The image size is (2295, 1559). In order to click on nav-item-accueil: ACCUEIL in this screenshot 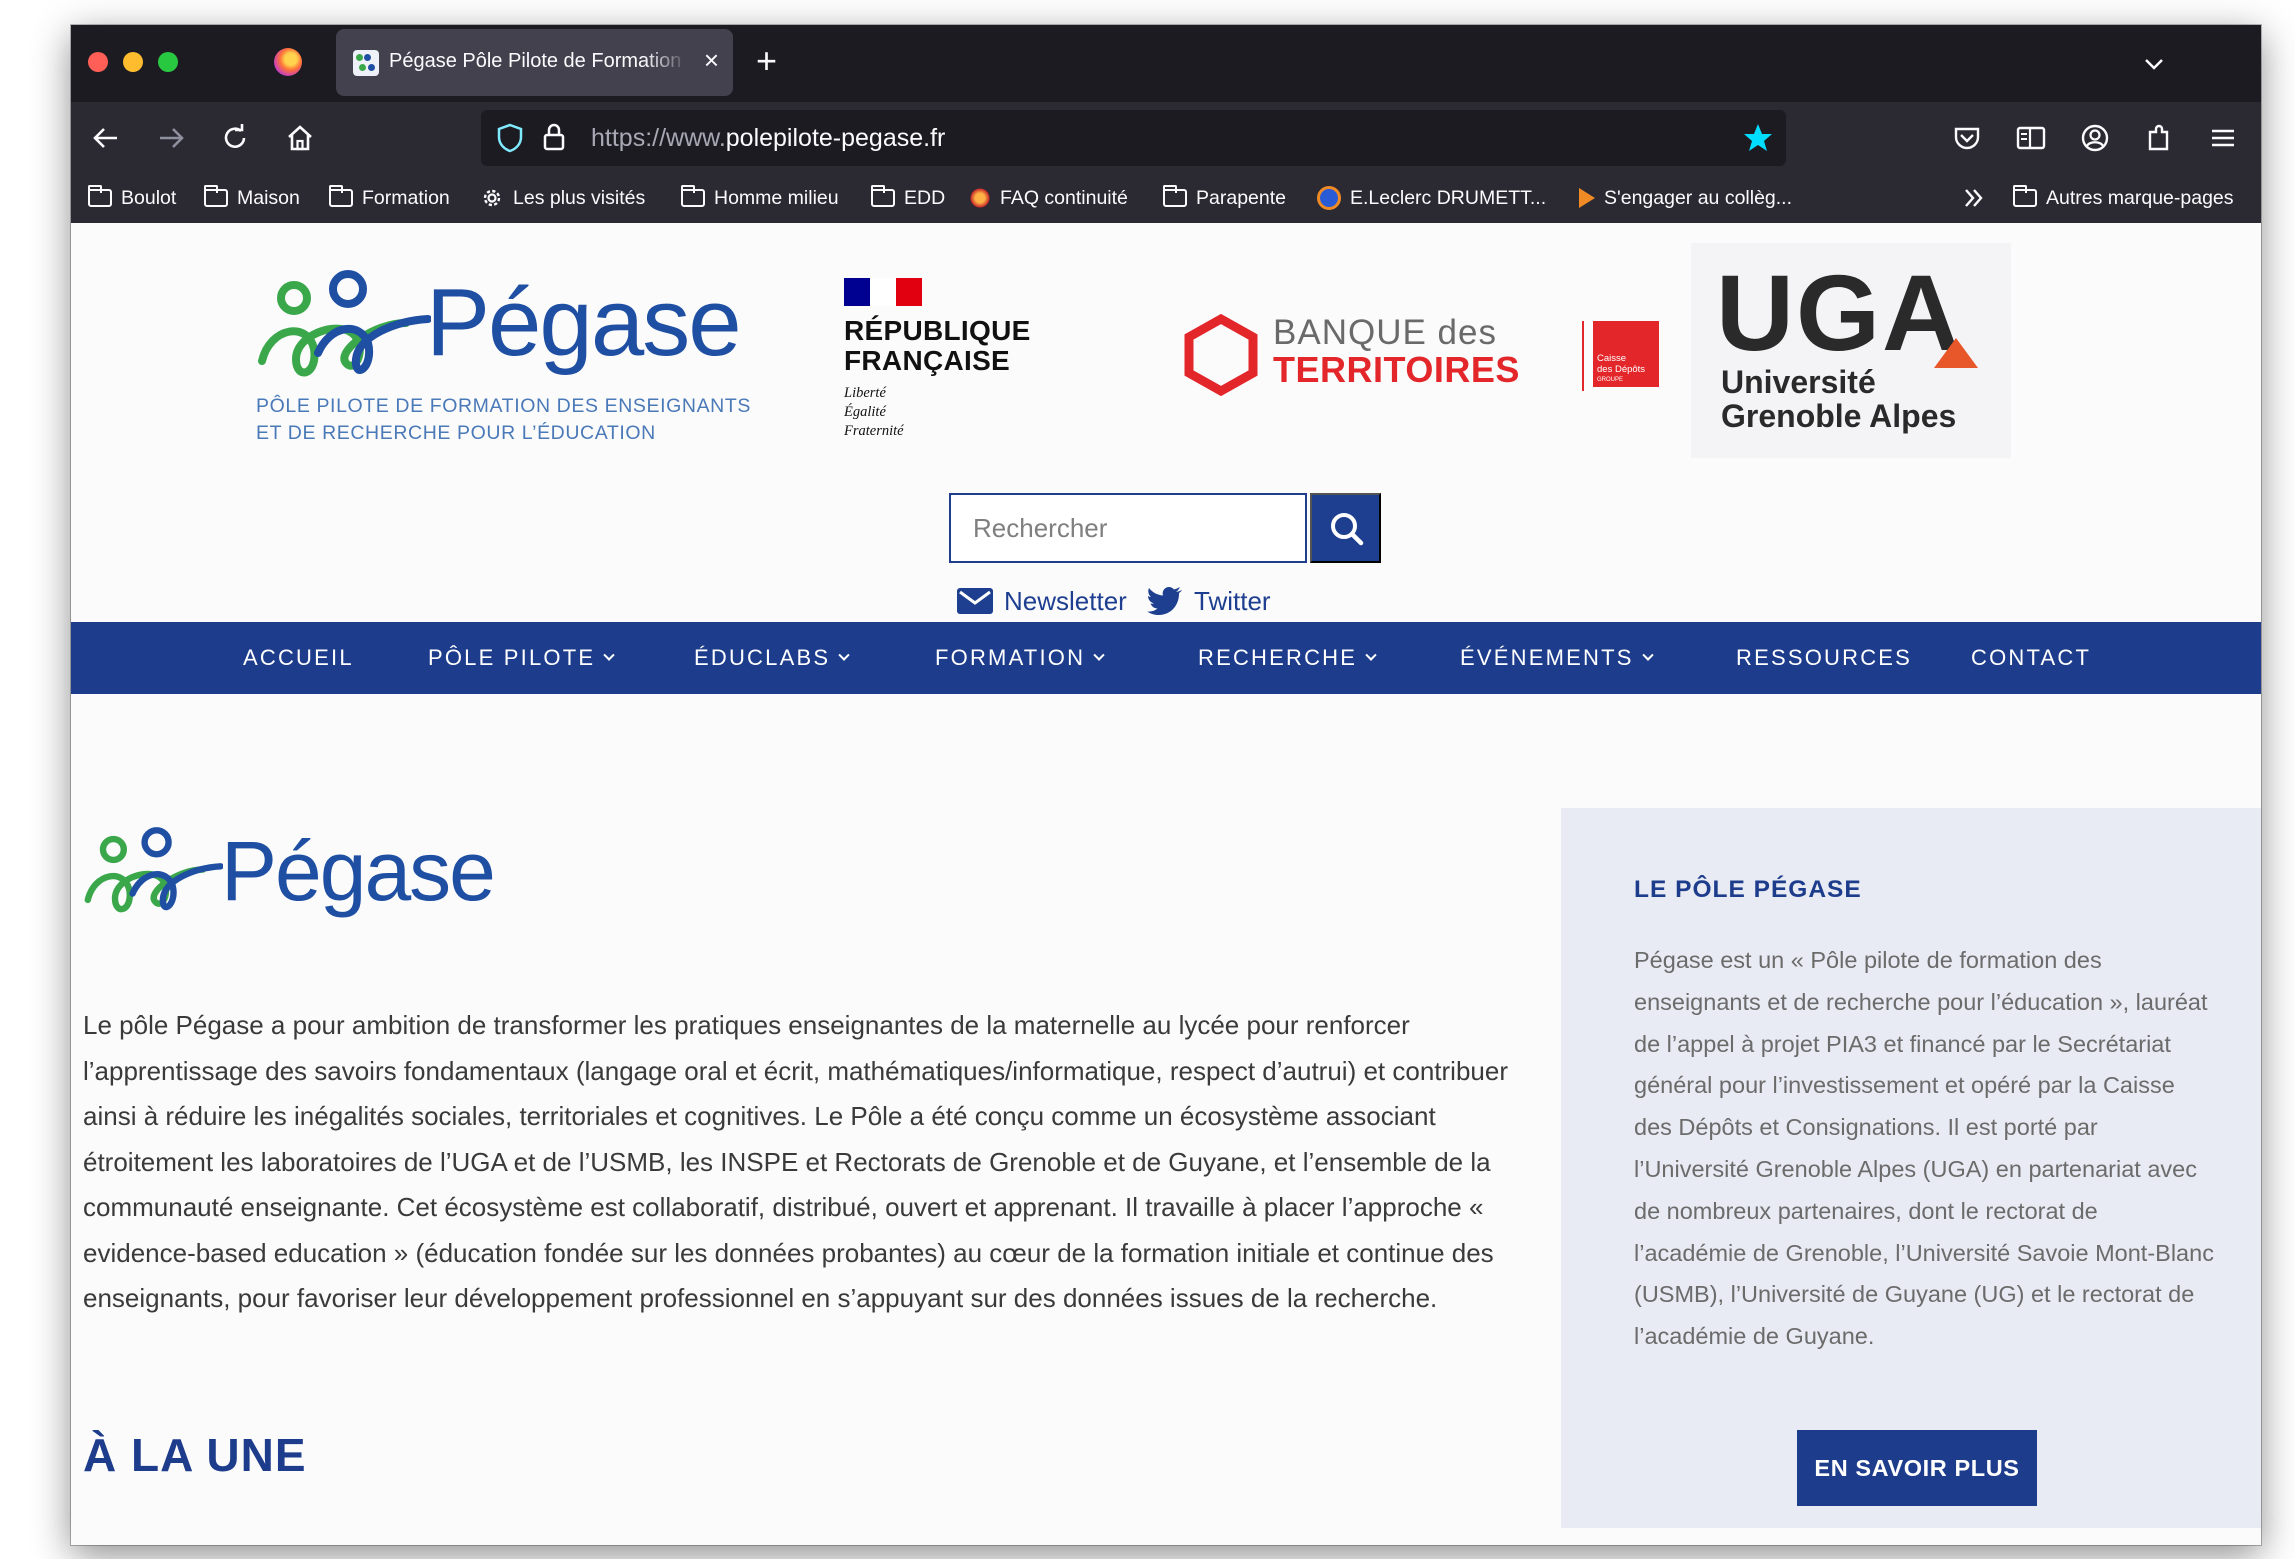, I will do `click(298, 658)`.